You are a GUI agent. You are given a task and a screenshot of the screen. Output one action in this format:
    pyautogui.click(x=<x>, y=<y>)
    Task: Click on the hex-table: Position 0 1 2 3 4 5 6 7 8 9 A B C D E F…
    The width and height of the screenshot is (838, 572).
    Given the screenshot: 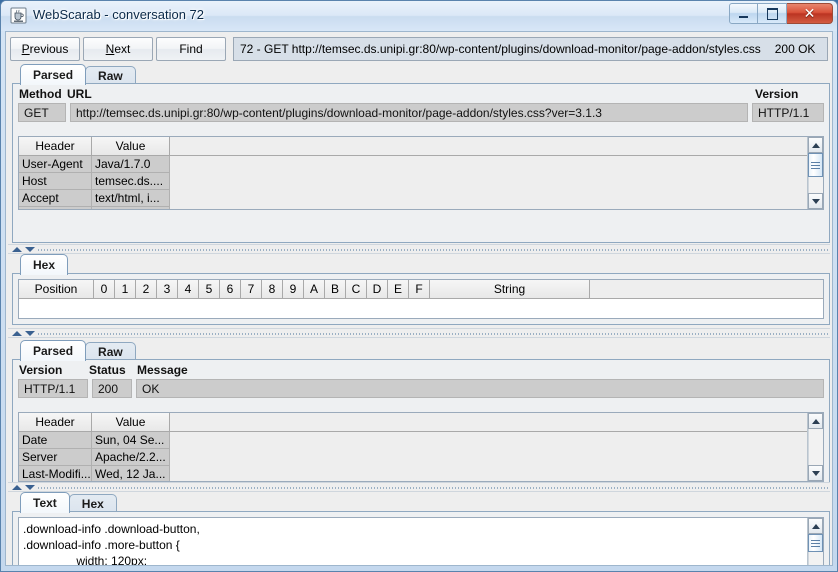 What is the action you would take?
    pyautogui.click(x=421, y=299)
    